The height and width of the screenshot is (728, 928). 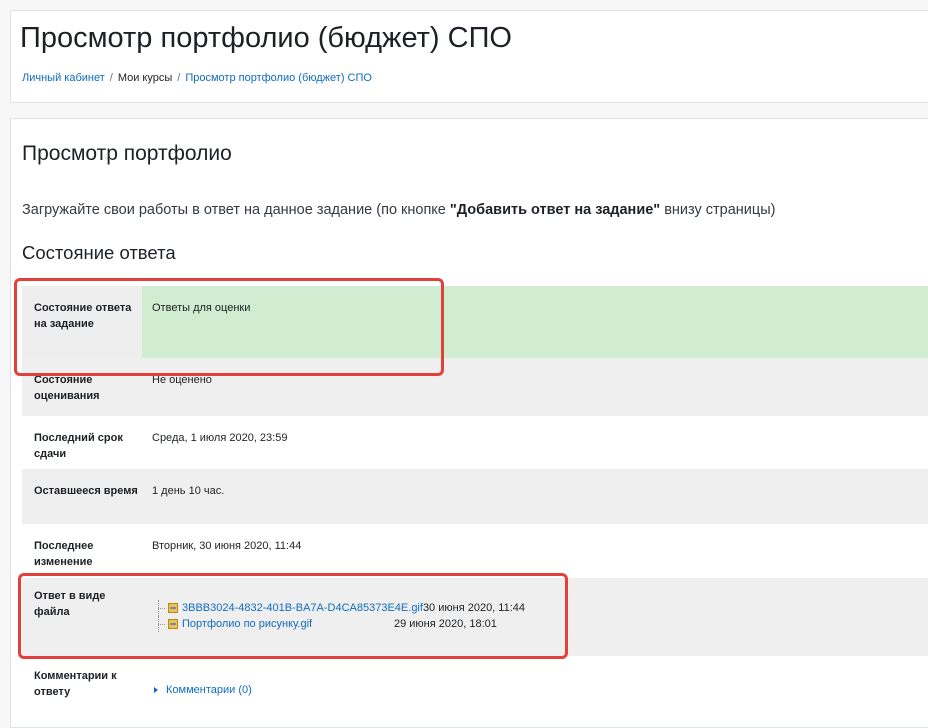 What do you see at coordinates (82, 617) in the screenshot?
I see `row-label: Ответ в виде файла` at bounding box center [82, 617].